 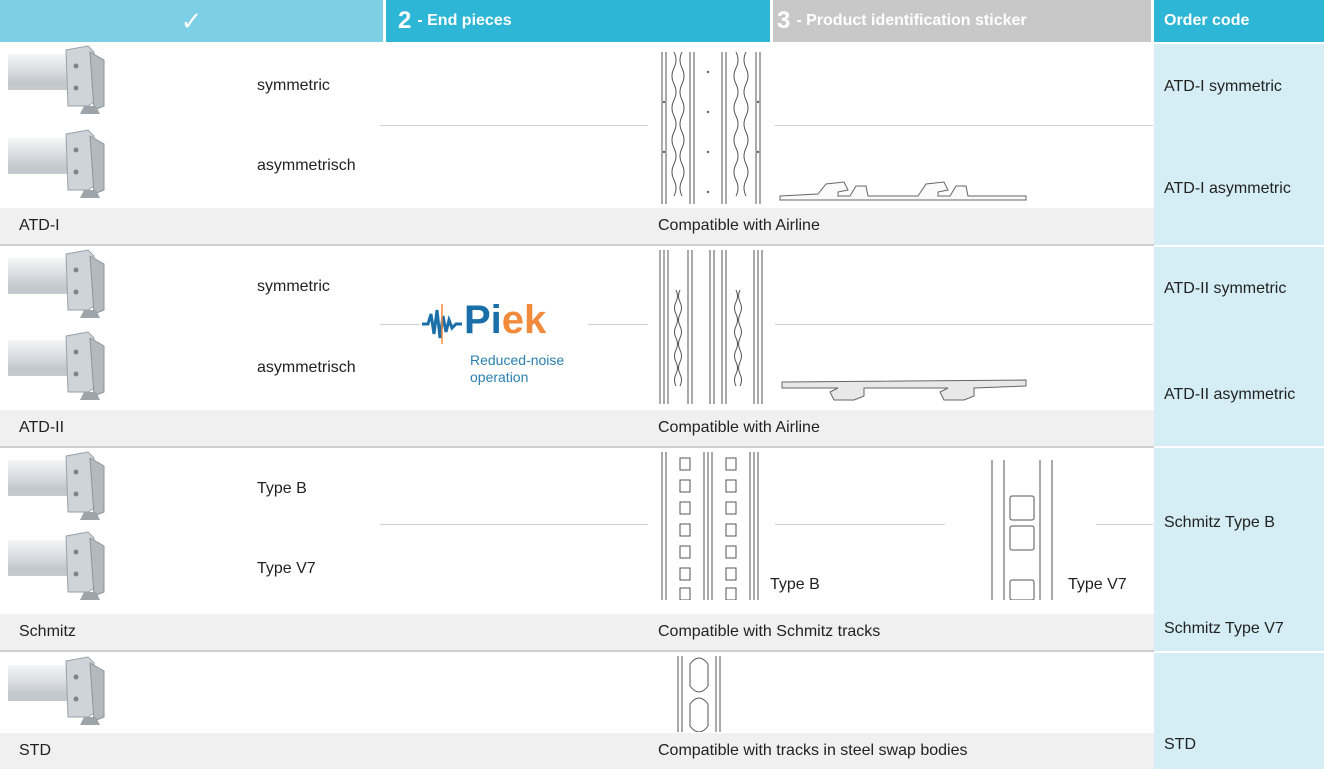 I want to click on piek-tagline-line: operation, so click(x=499, y=377).